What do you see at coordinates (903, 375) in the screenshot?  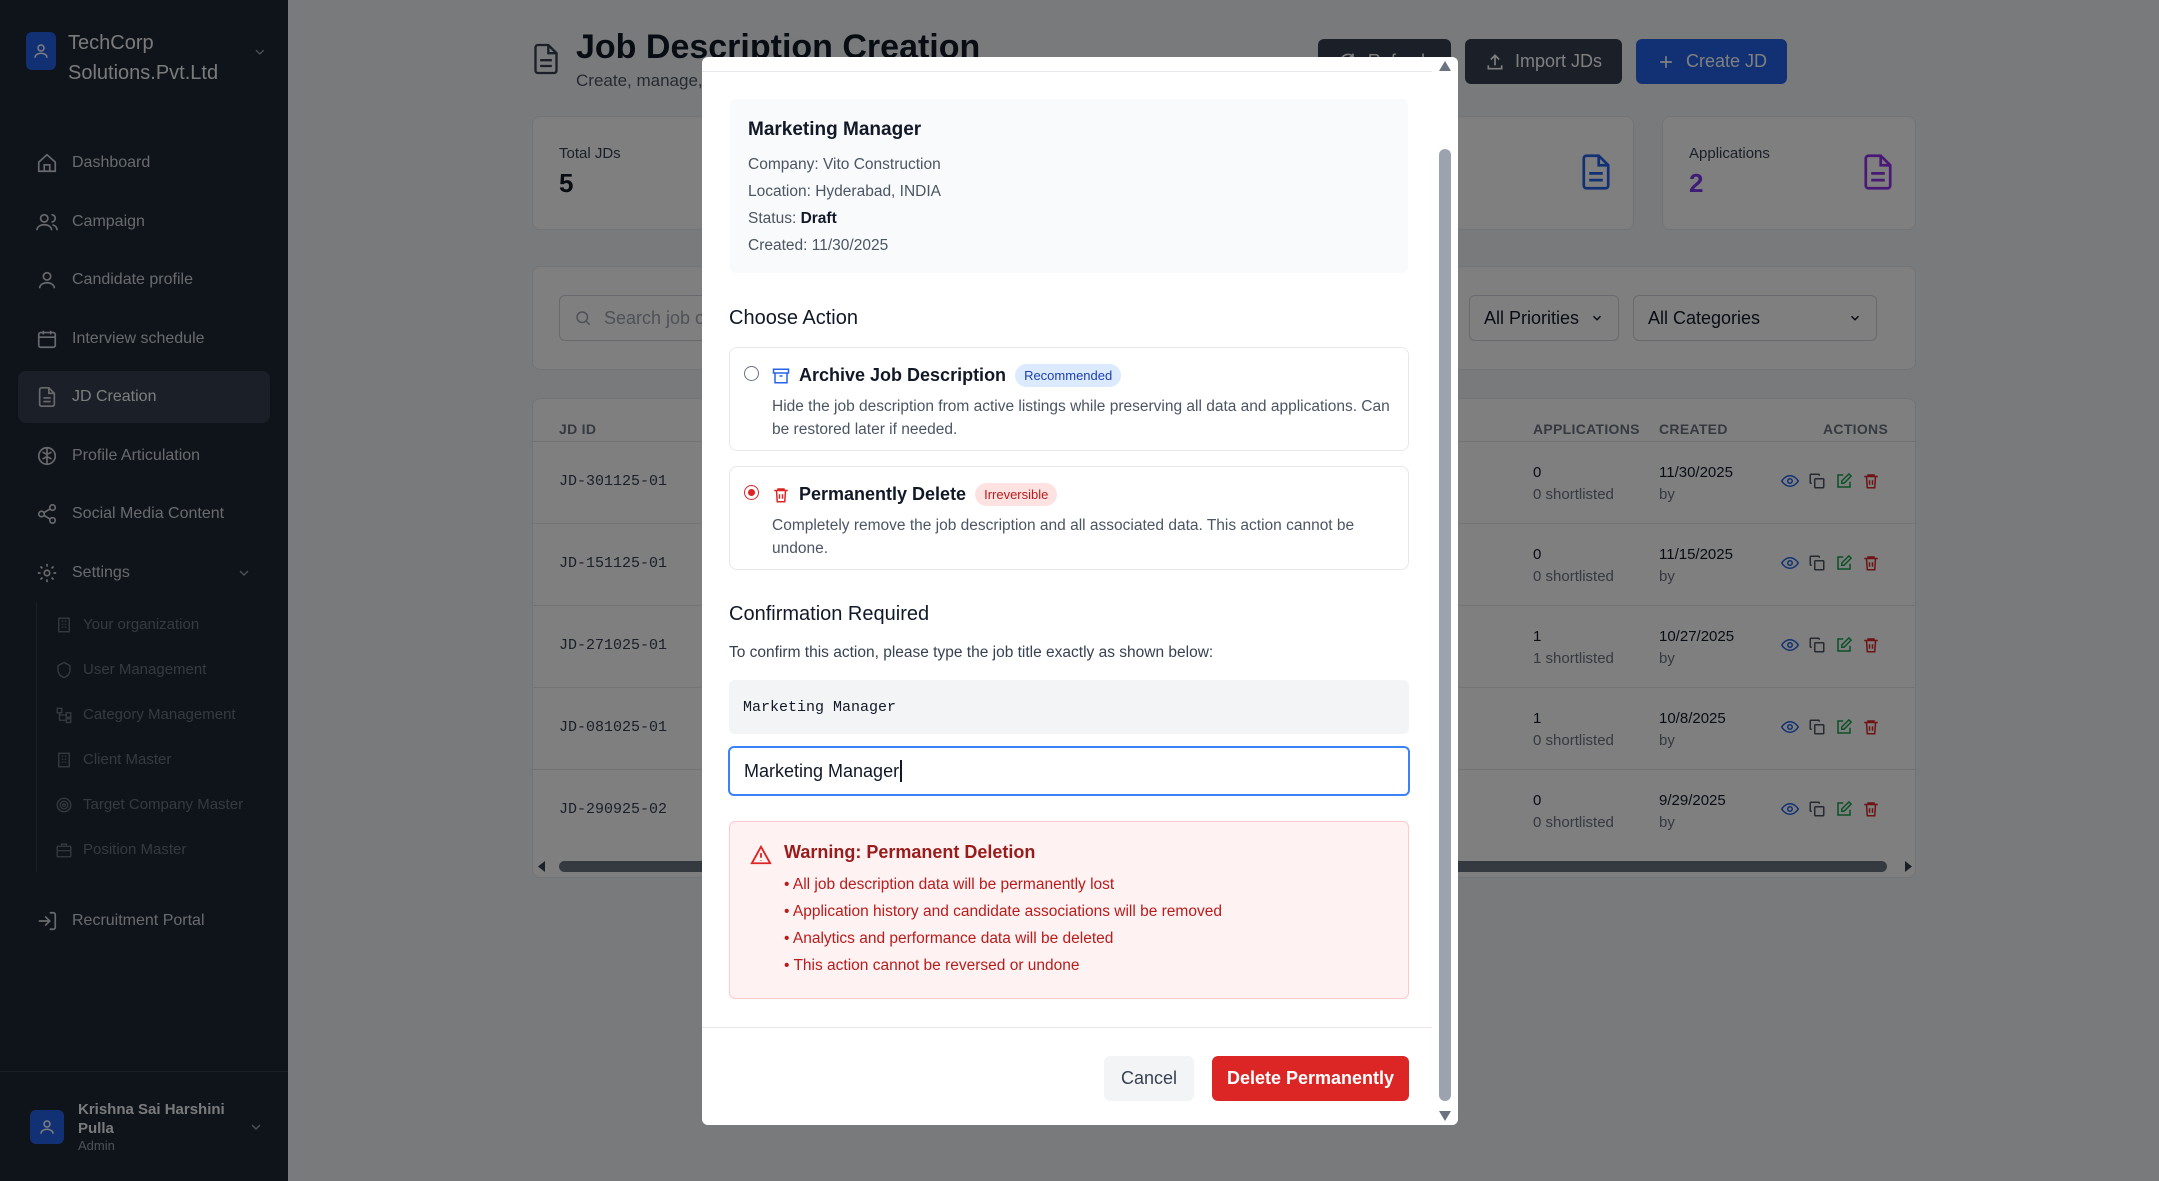 I see `archive-title: Archive Job Description` at bounding box center [903, 375].